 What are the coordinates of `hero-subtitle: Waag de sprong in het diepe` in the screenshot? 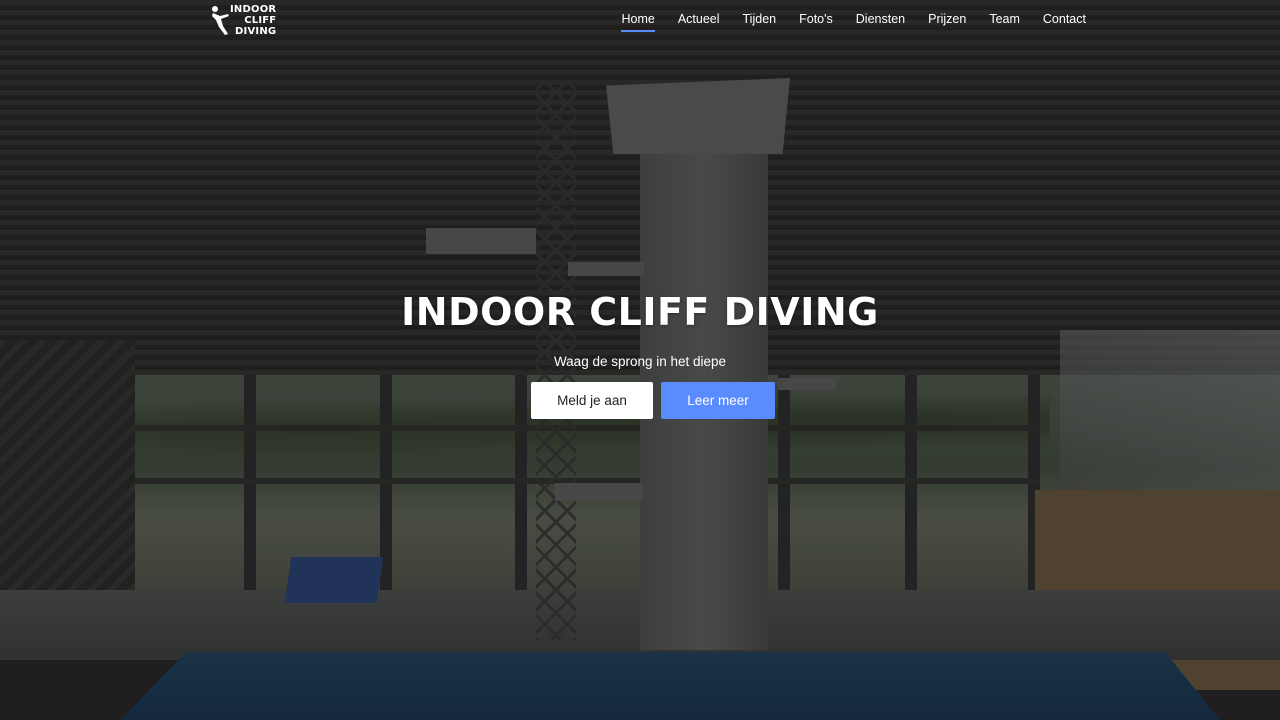 It's located at (640, 361).